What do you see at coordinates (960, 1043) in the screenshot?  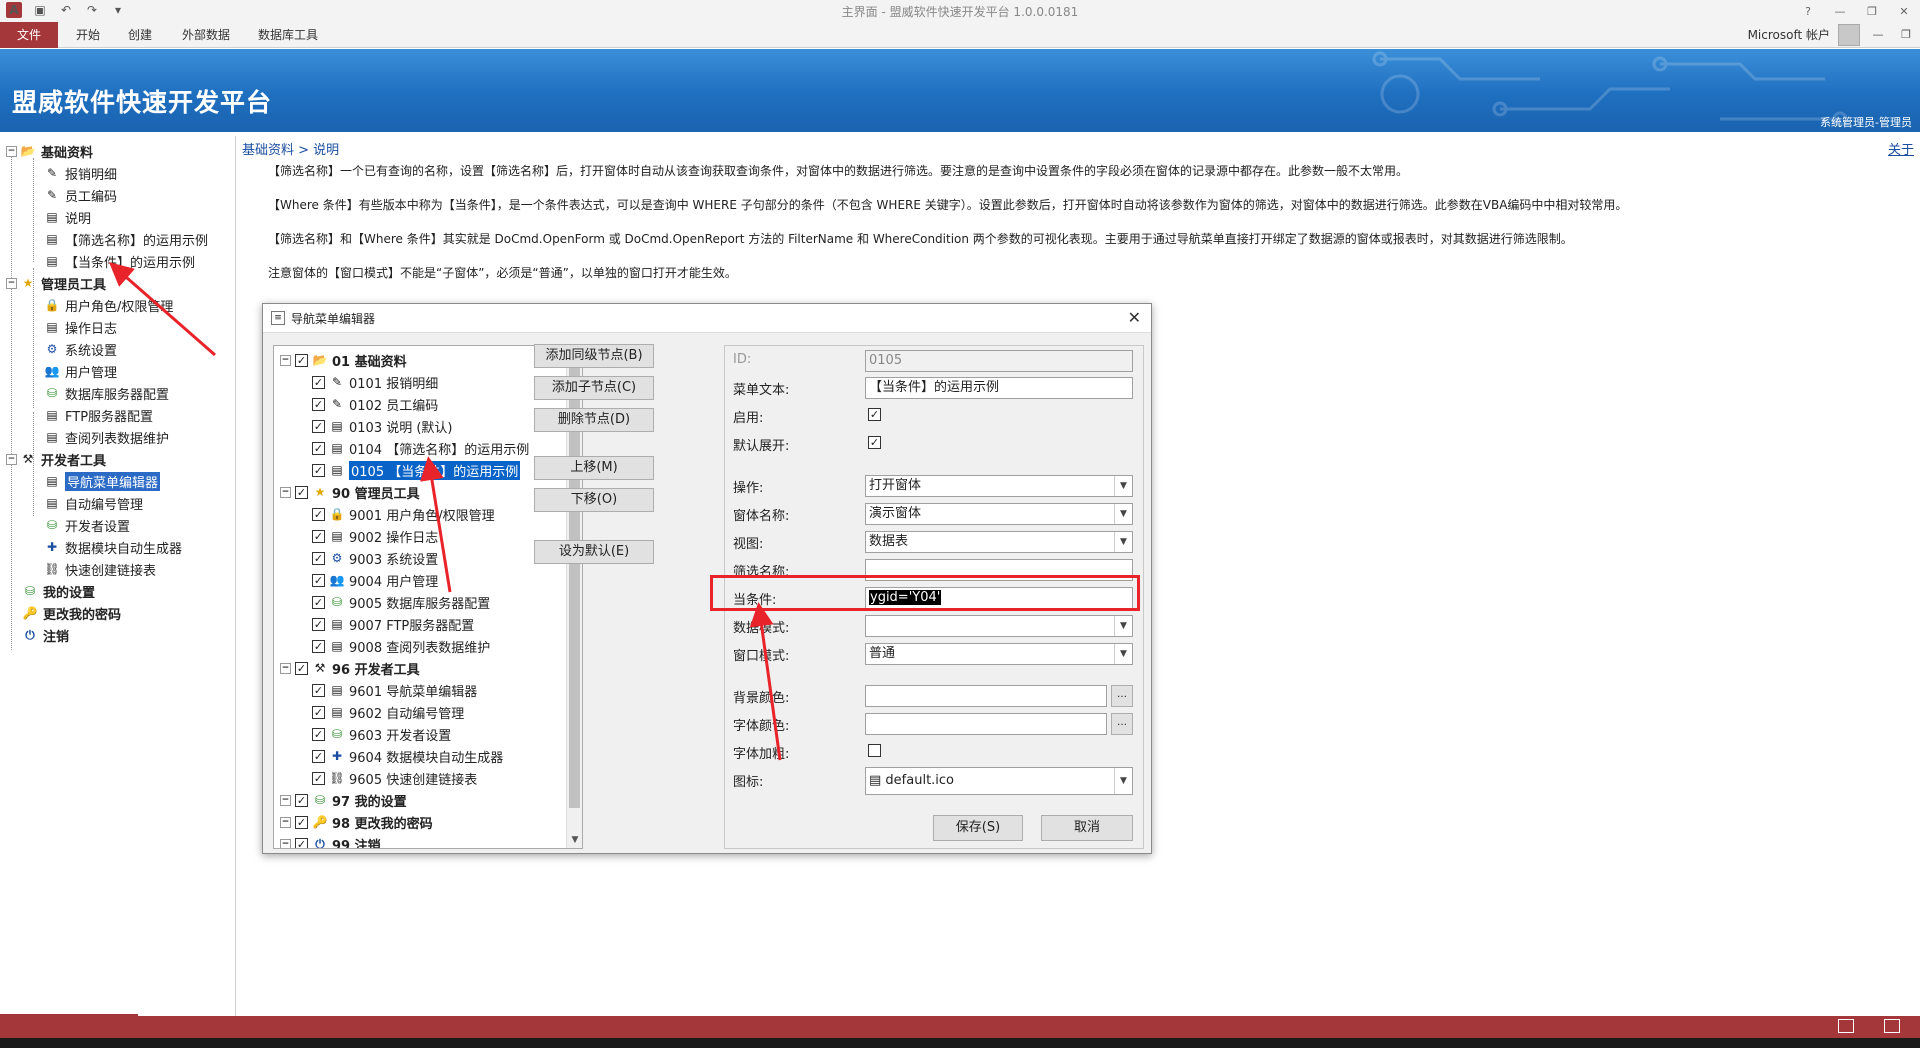 I see `taskbar` at bounding box center [960, 1043].